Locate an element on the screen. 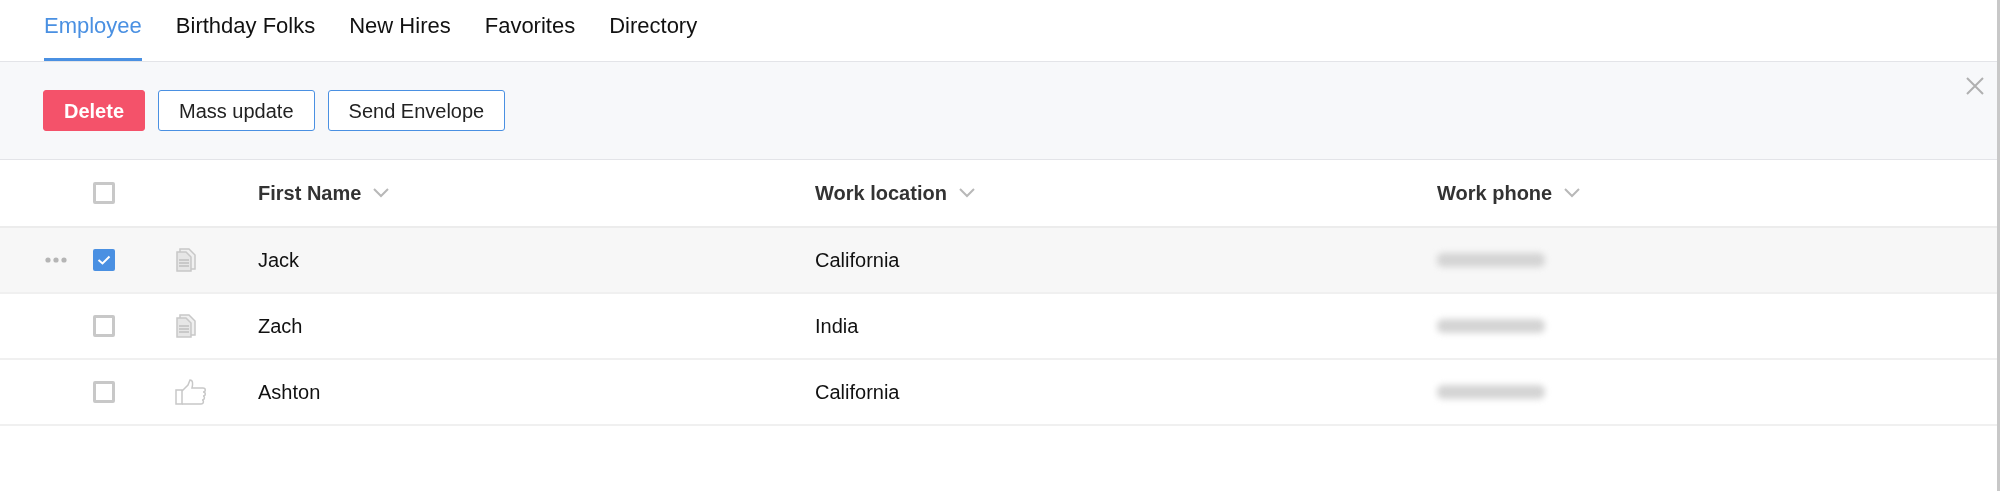  tab: Directory is located at coordinates (653, 35).